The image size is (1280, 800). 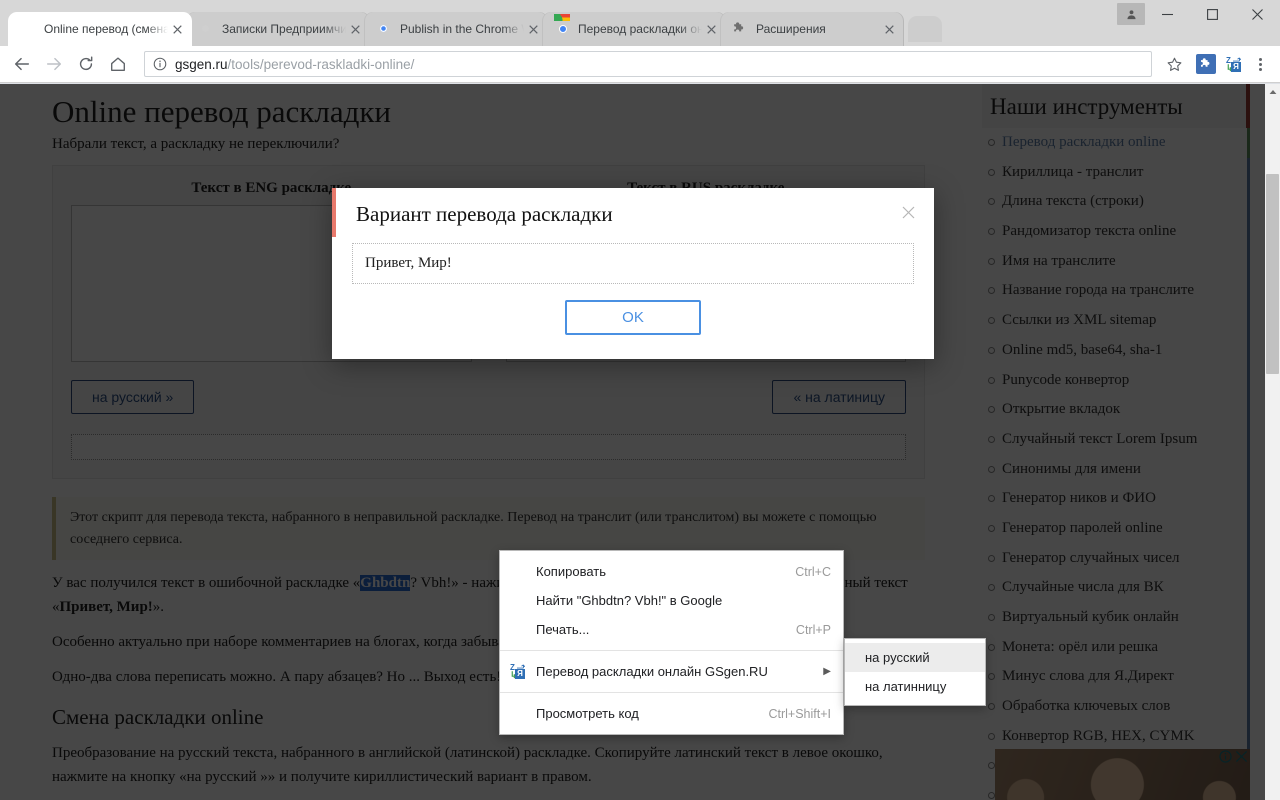 What do you see at coordinates (571, 571) in the screenshot?
I see `context-menu-label: Копировать` at bounding box center [571, 571].